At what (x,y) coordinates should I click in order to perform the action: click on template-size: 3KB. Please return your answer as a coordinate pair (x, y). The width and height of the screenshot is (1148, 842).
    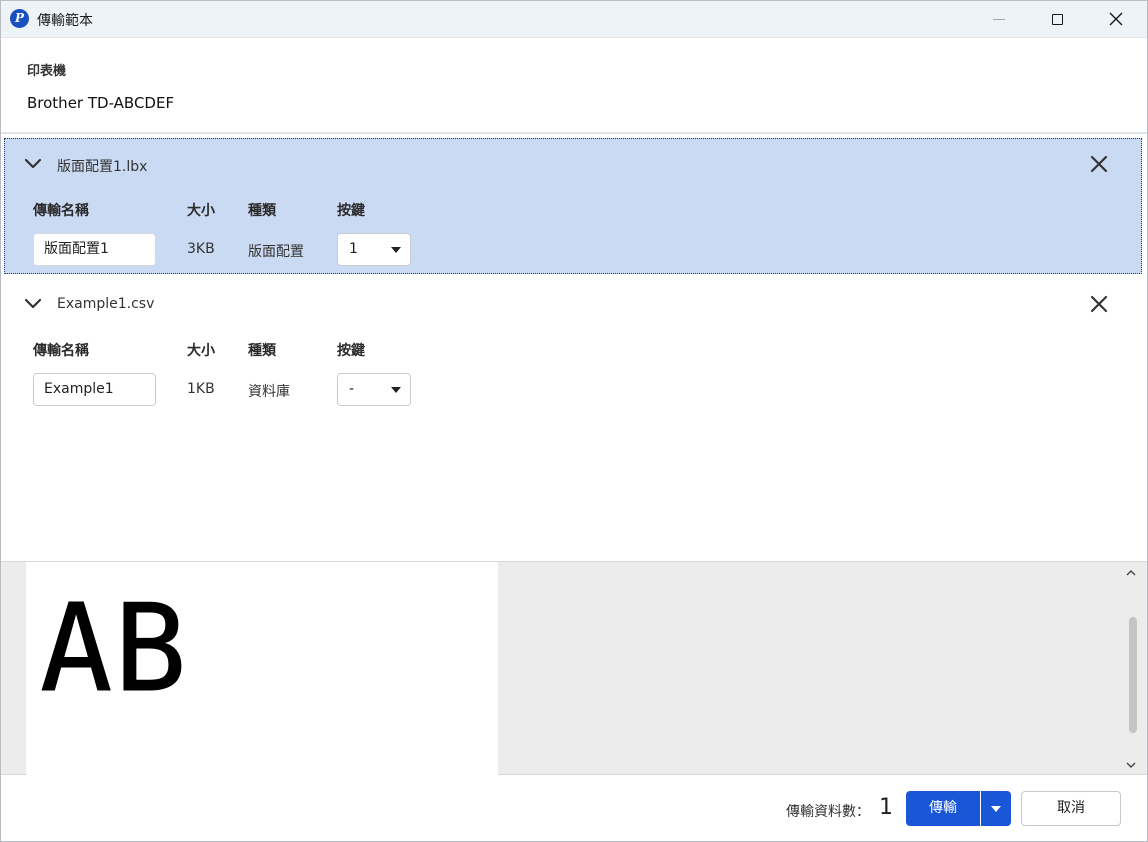
    Looking at the image, I should click on (201, 249).